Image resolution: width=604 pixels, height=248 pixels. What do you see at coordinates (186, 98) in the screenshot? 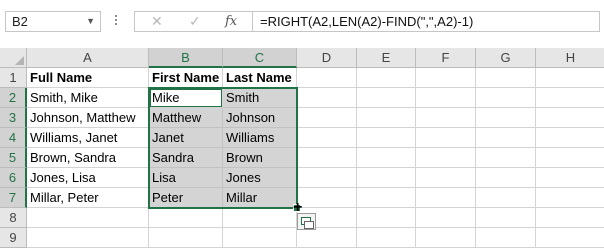
I see `cell-b2: Mike` at bounding box center [186, 98].